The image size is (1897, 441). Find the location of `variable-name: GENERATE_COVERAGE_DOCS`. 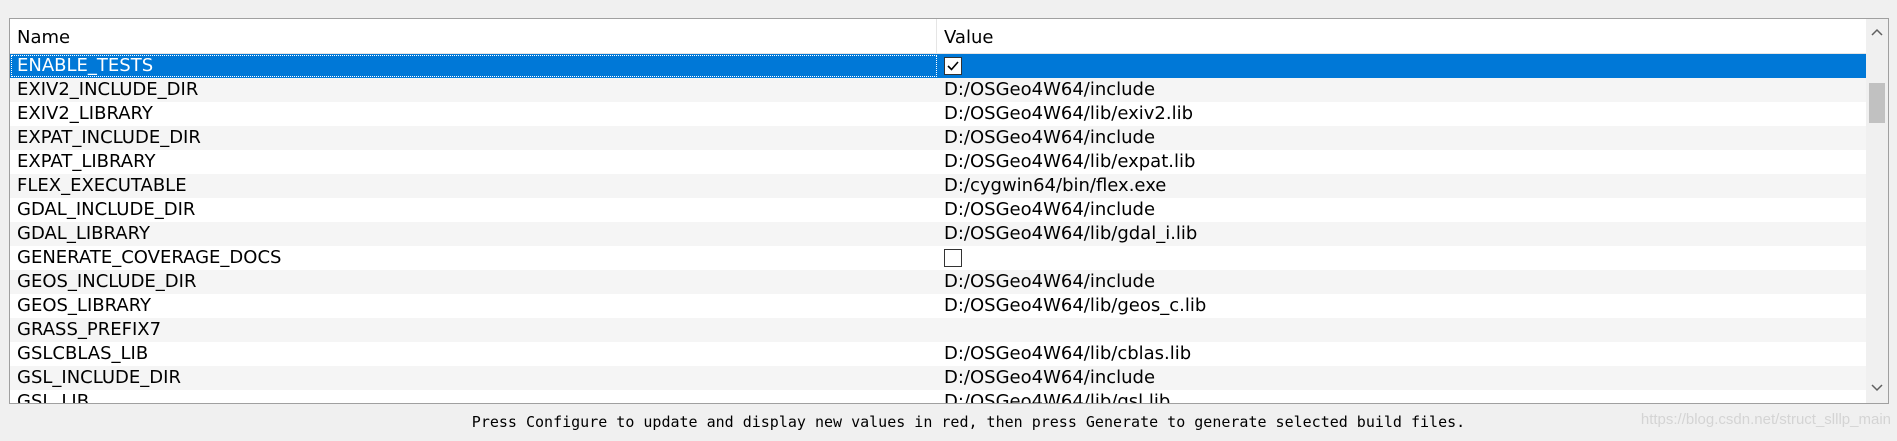

variable-name: GENERATE_COVERAGE_DOCS is located at coordinates (149, 257).